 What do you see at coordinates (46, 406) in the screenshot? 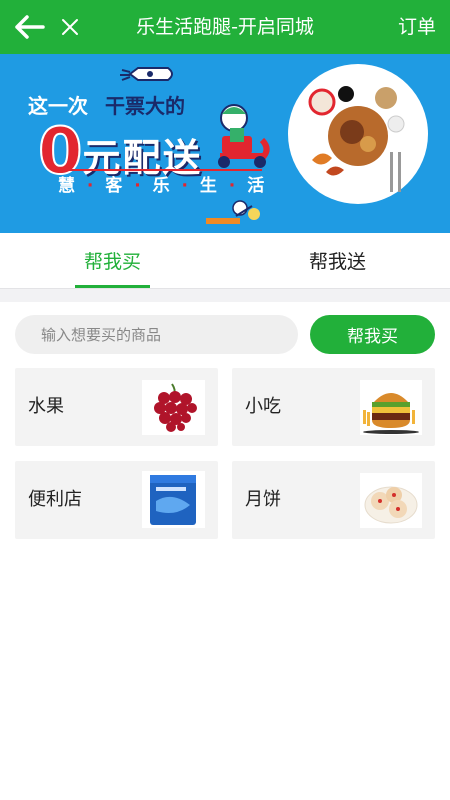
I see `category-label: 水果` at bounding box center [46, 406].